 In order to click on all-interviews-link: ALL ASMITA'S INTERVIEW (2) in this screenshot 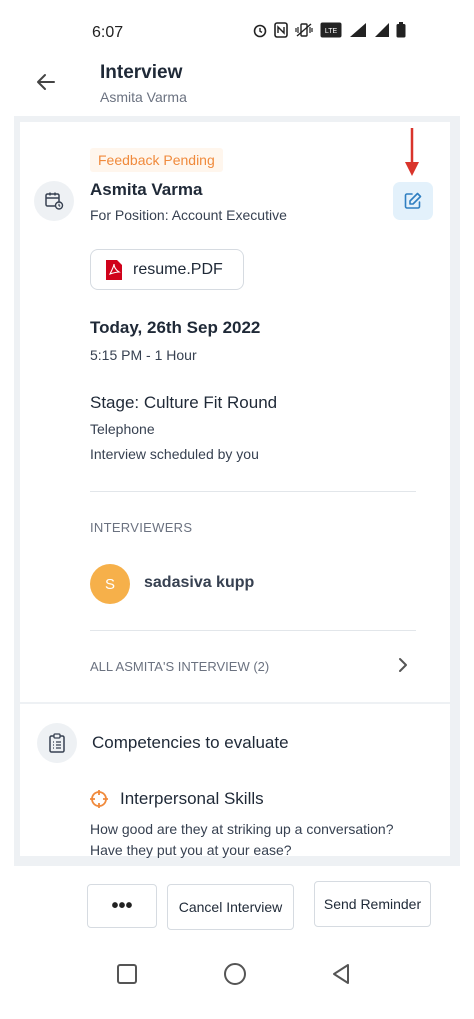, I will do `click(179, 666)`.